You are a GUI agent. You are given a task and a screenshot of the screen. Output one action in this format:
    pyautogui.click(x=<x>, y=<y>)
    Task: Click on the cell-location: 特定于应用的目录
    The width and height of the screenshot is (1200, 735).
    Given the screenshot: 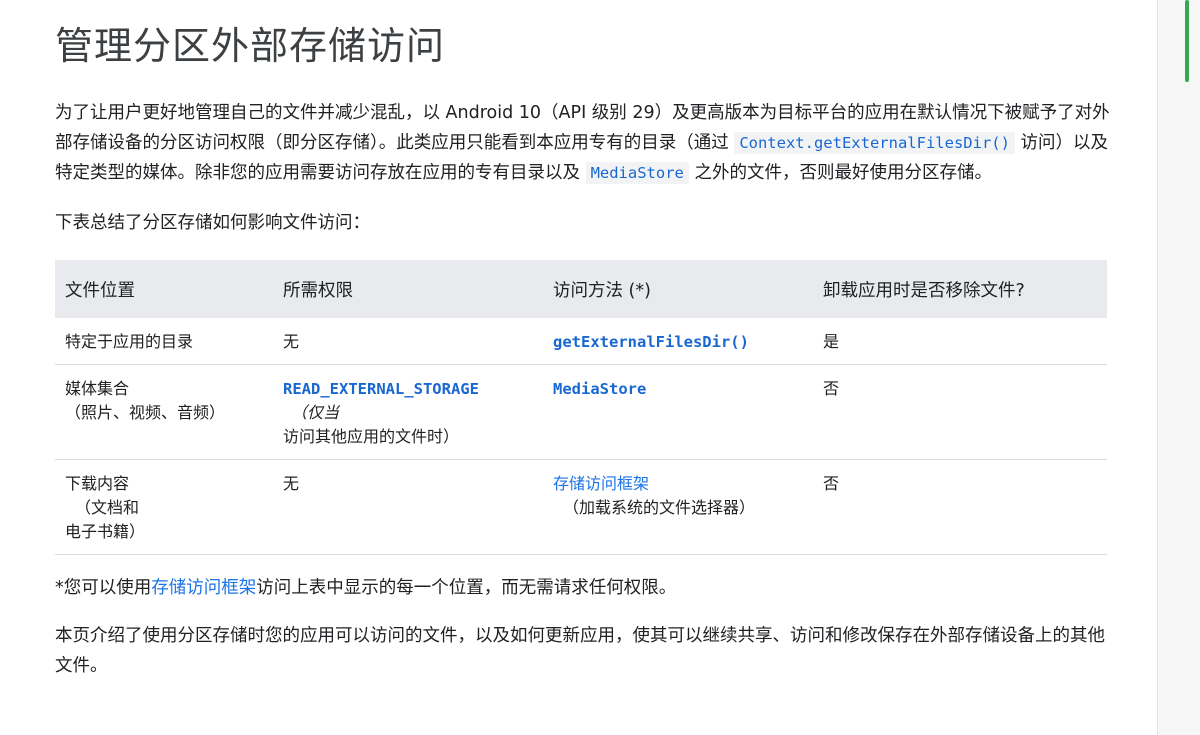 What is the action you would take?
    pyautogui.click(x=164, y=341)
    